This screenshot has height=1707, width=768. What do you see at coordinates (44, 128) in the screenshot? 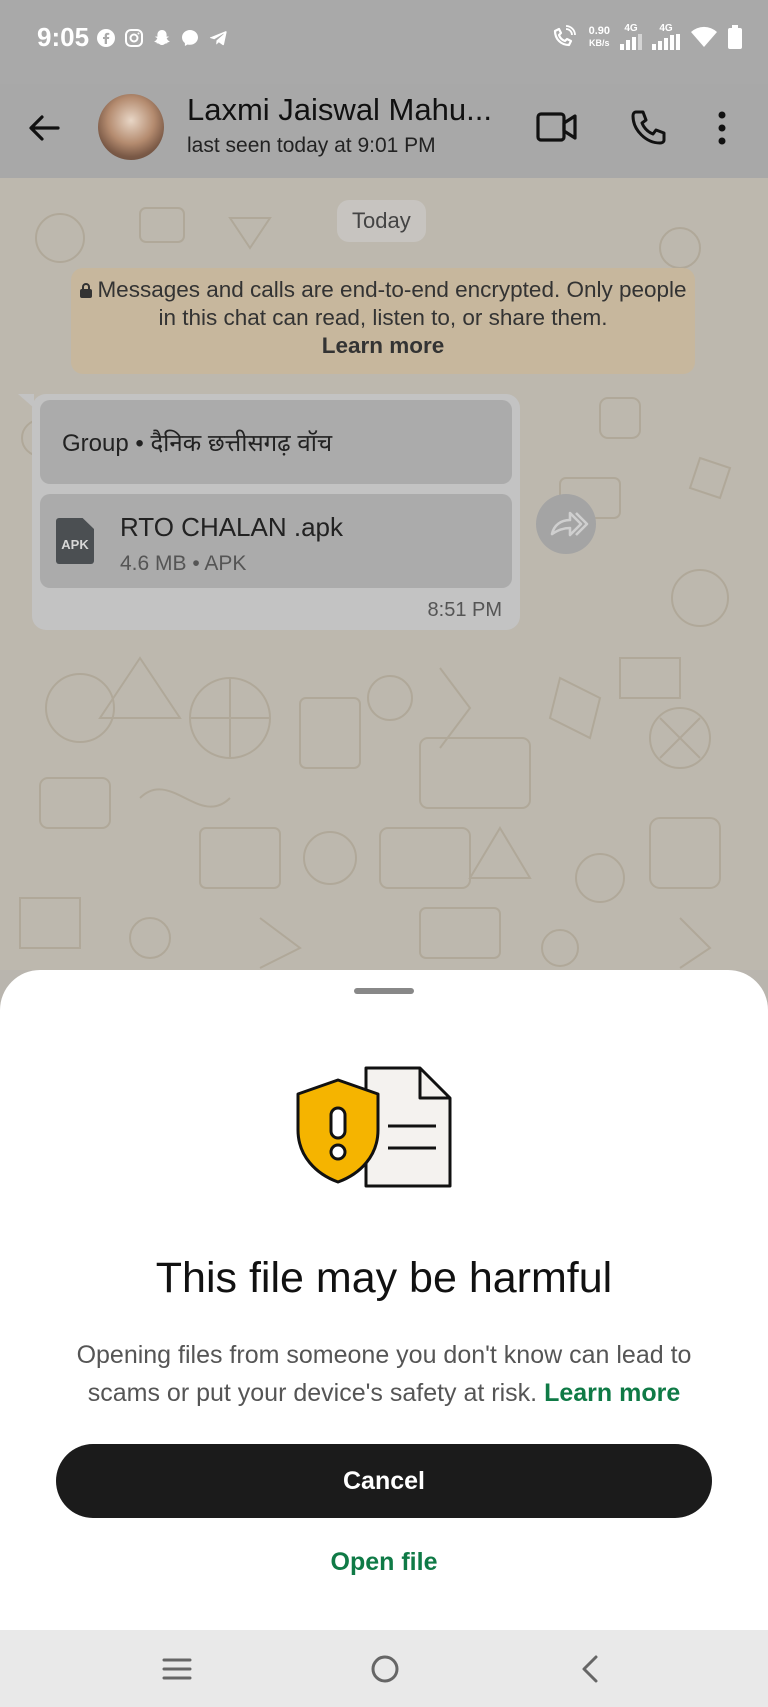
I see `back-arrow-icon` at bounding box center [44, 128].